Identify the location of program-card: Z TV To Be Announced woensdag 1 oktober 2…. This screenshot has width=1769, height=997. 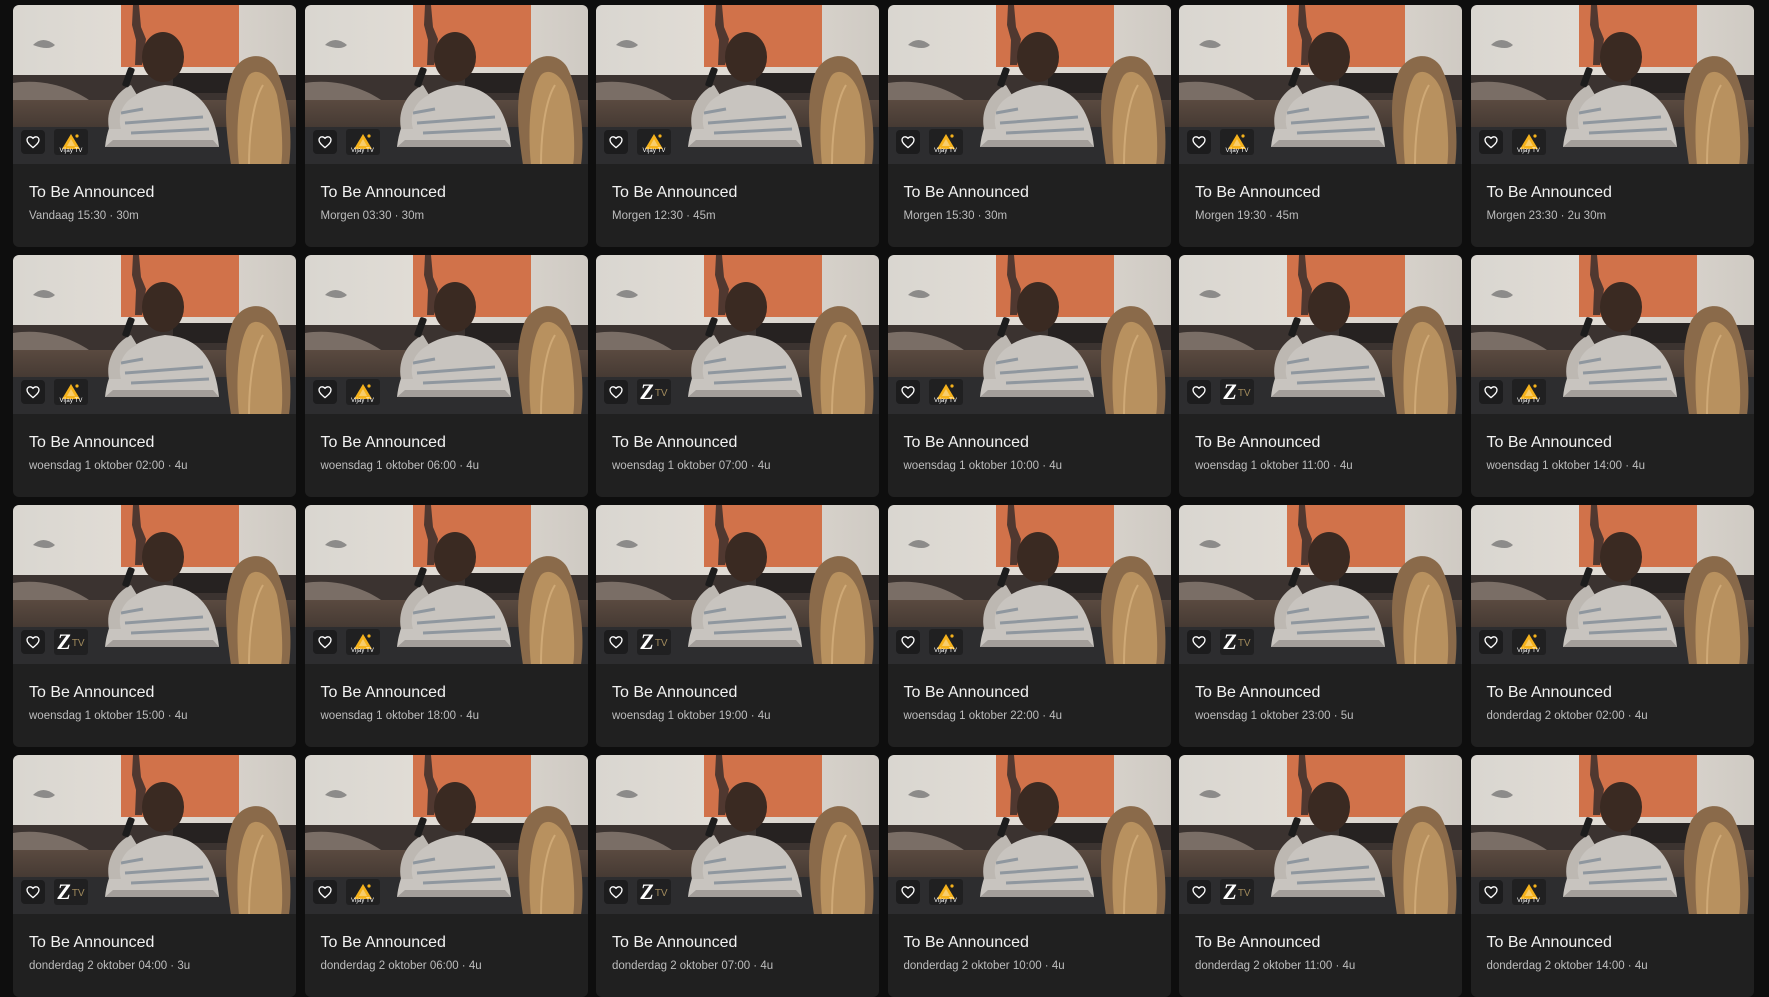
(1320, 626).